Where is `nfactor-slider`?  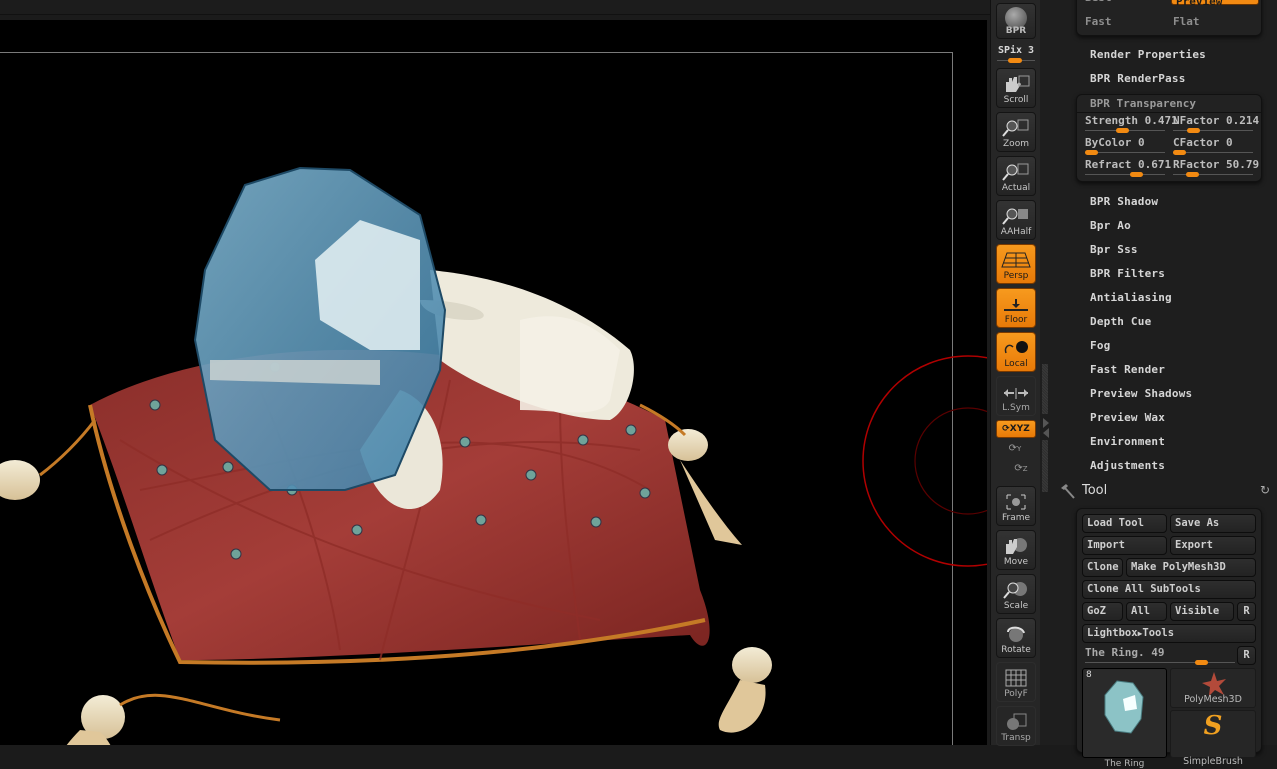 nfactor-slider is located at coordinates (1213, 130).